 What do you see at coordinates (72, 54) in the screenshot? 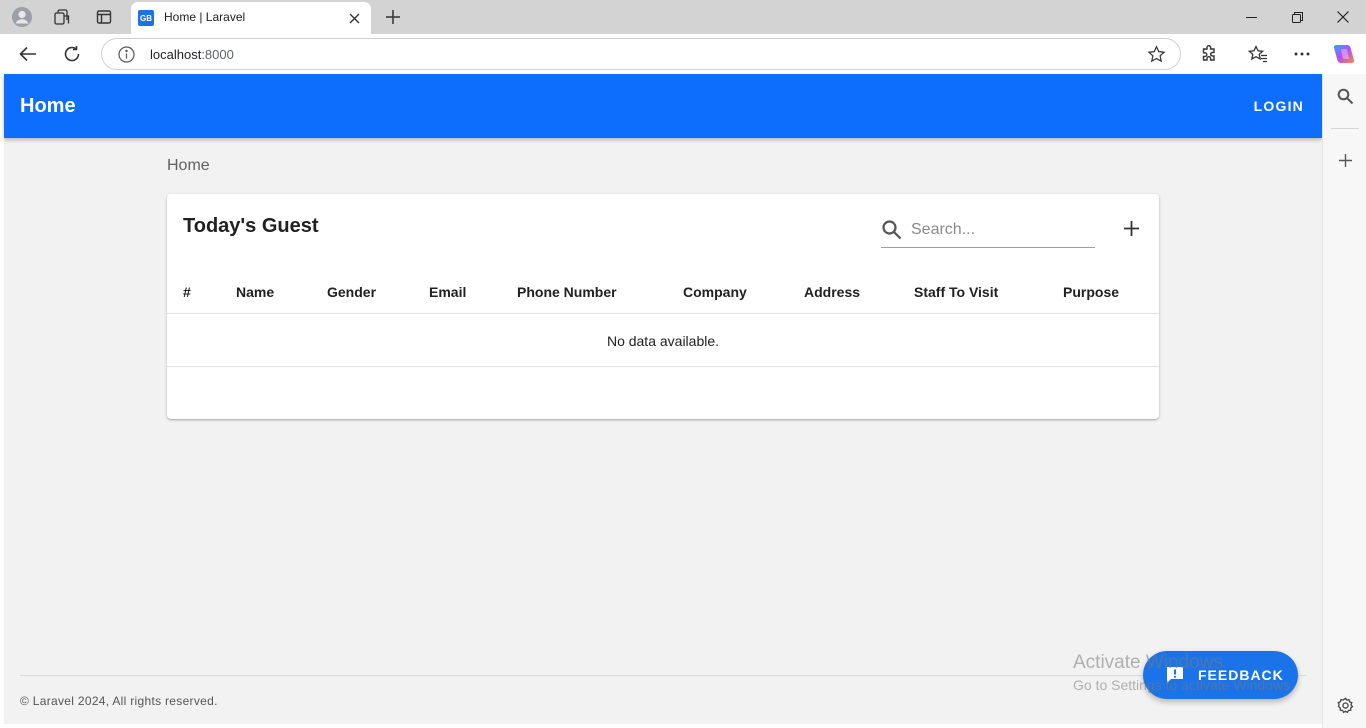
I see `refresh-icon` at bounding box center [72, 54].